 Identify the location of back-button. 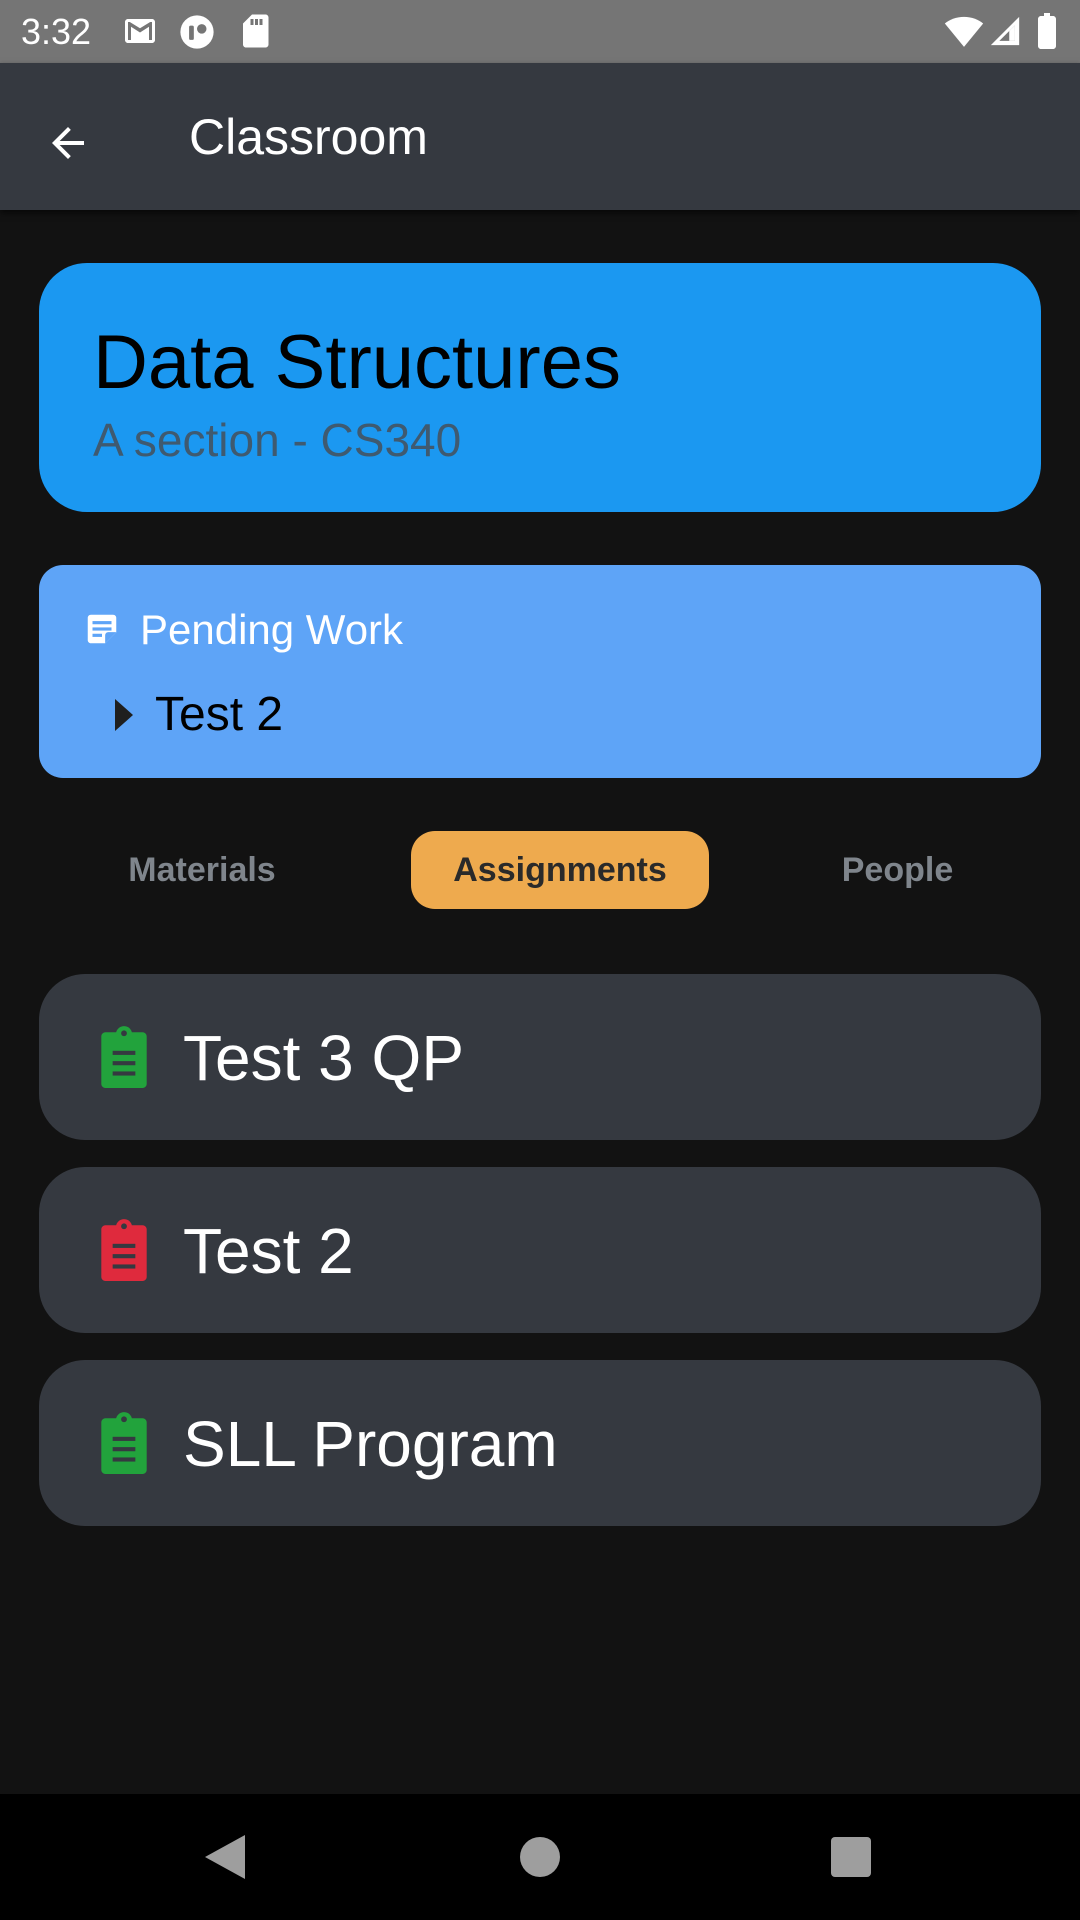
(68, 143).